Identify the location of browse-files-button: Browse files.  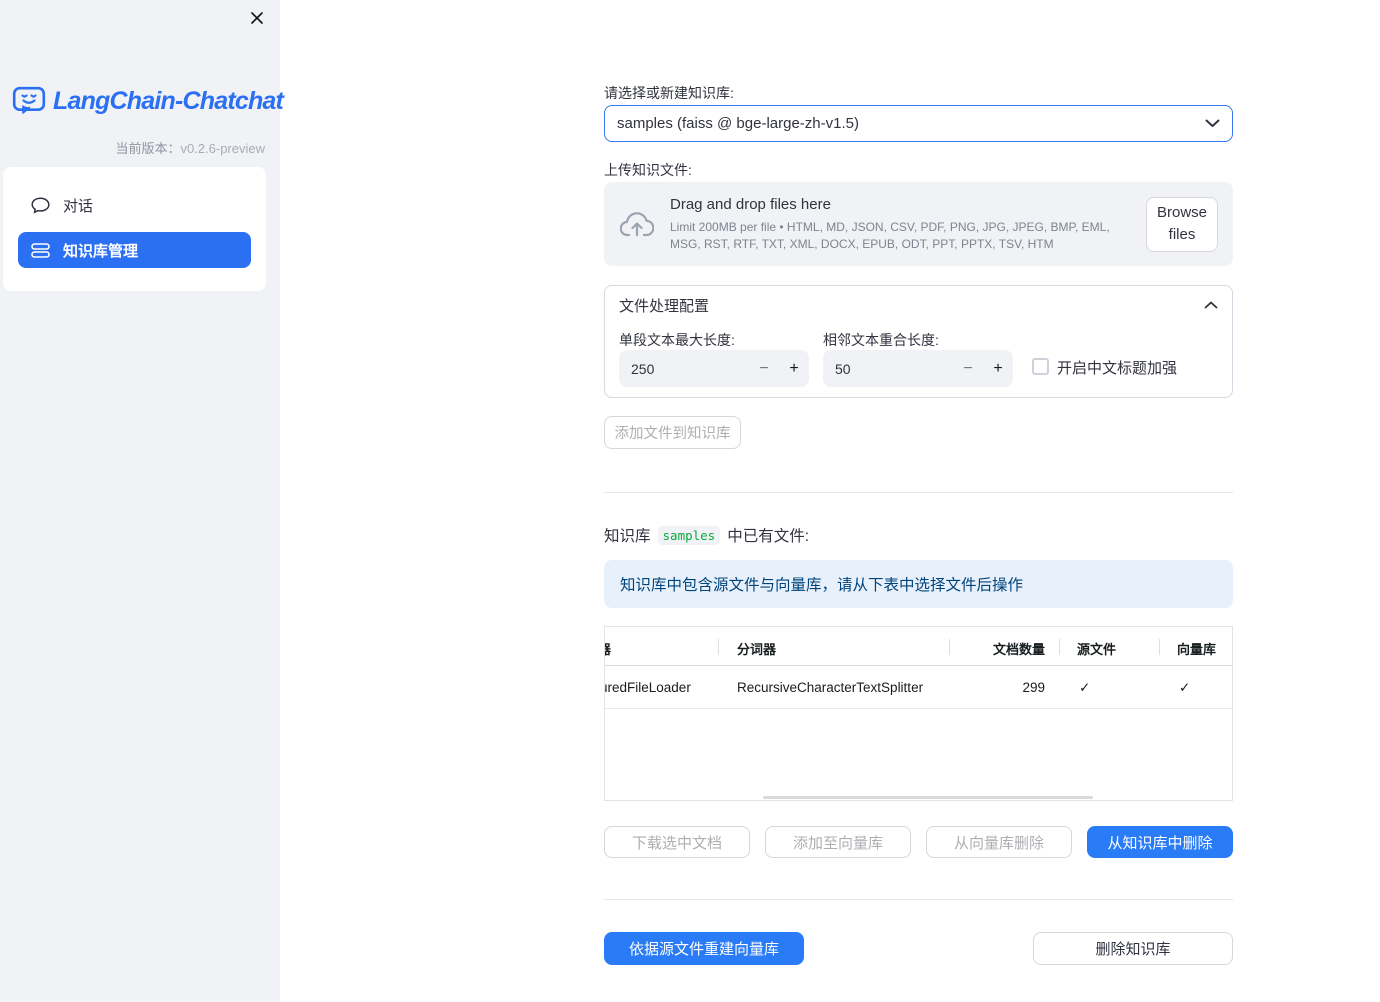
(1182, 224).